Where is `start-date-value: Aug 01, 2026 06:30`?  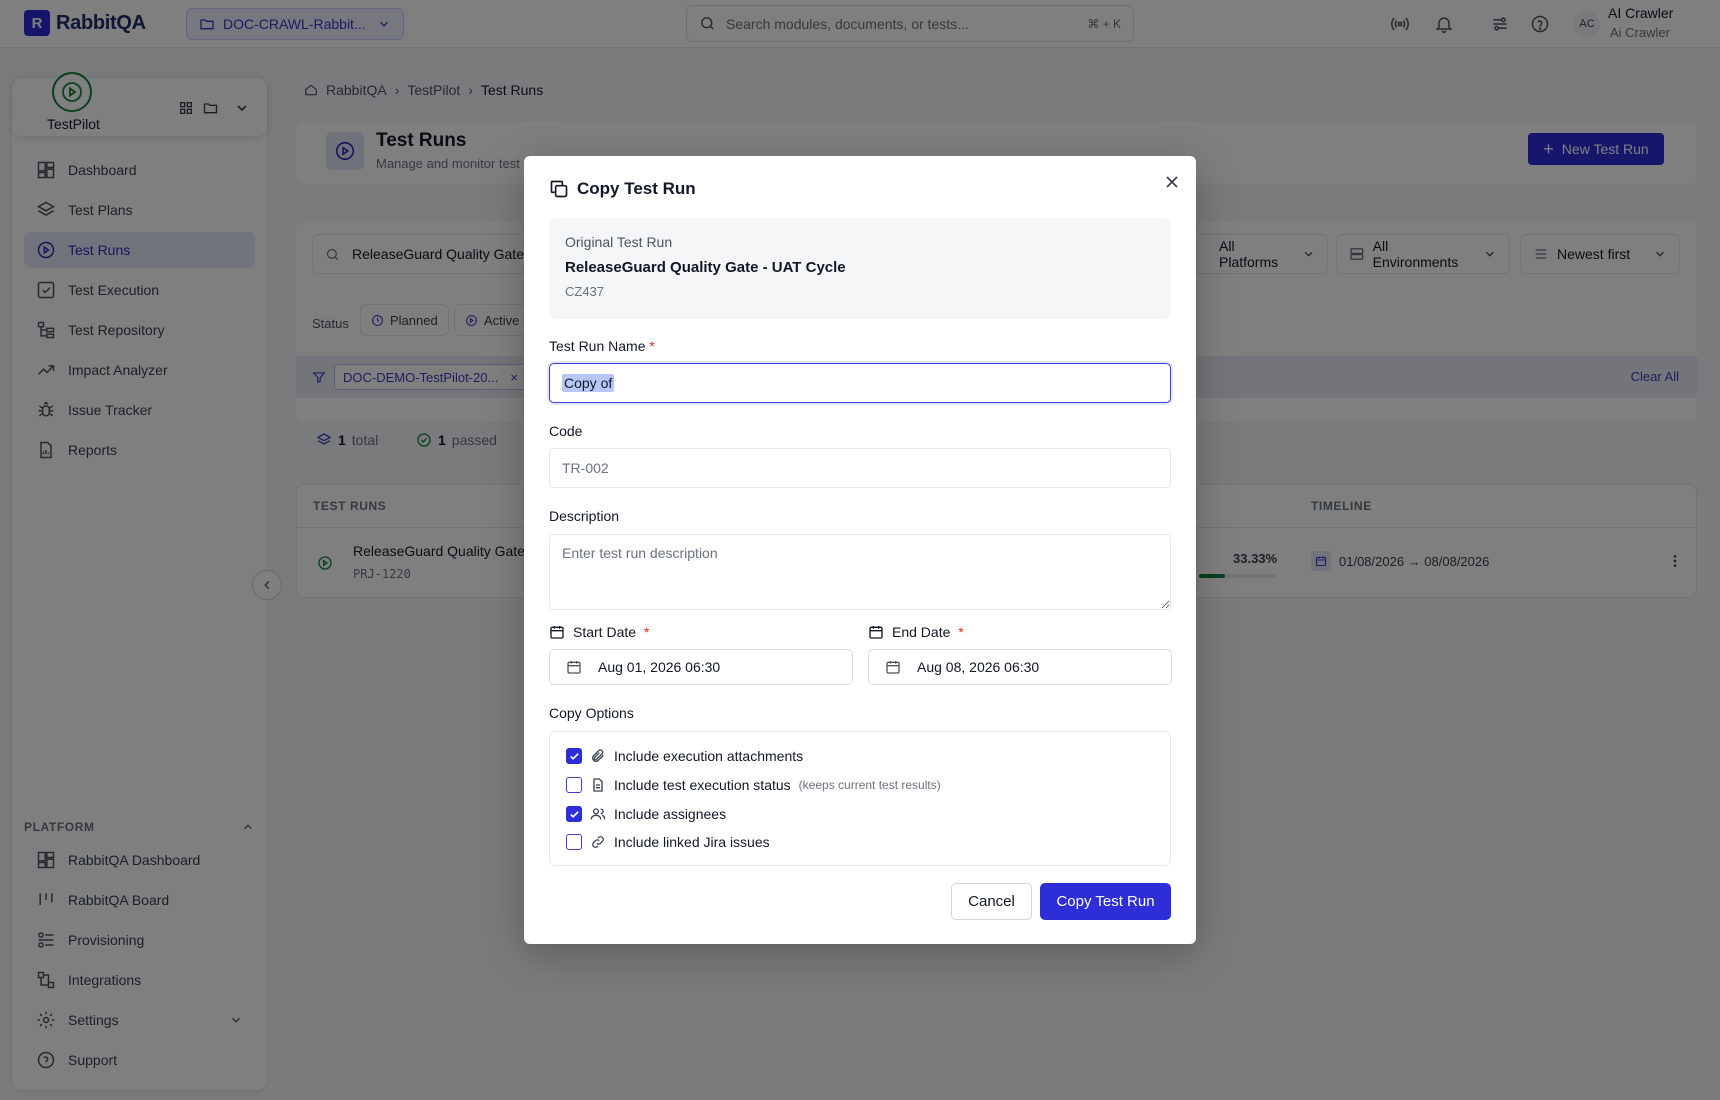
start-date-value: Aug 01, 2026 06:30 is located at coordinates (659, 667).